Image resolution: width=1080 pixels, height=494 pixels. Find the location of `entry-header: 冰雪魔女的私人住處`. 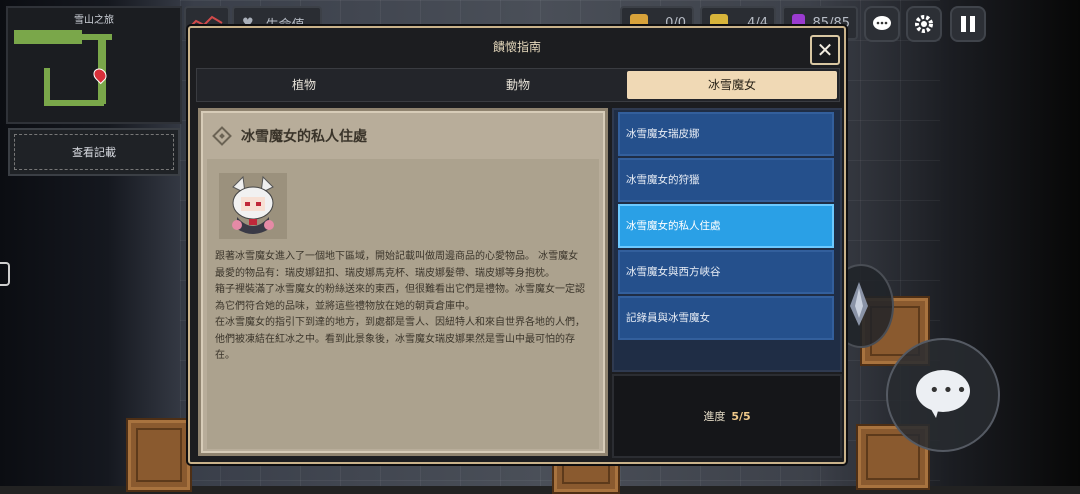

entry-header: 冰雪魔女的私人住處 is located at coordinates (288, 136).